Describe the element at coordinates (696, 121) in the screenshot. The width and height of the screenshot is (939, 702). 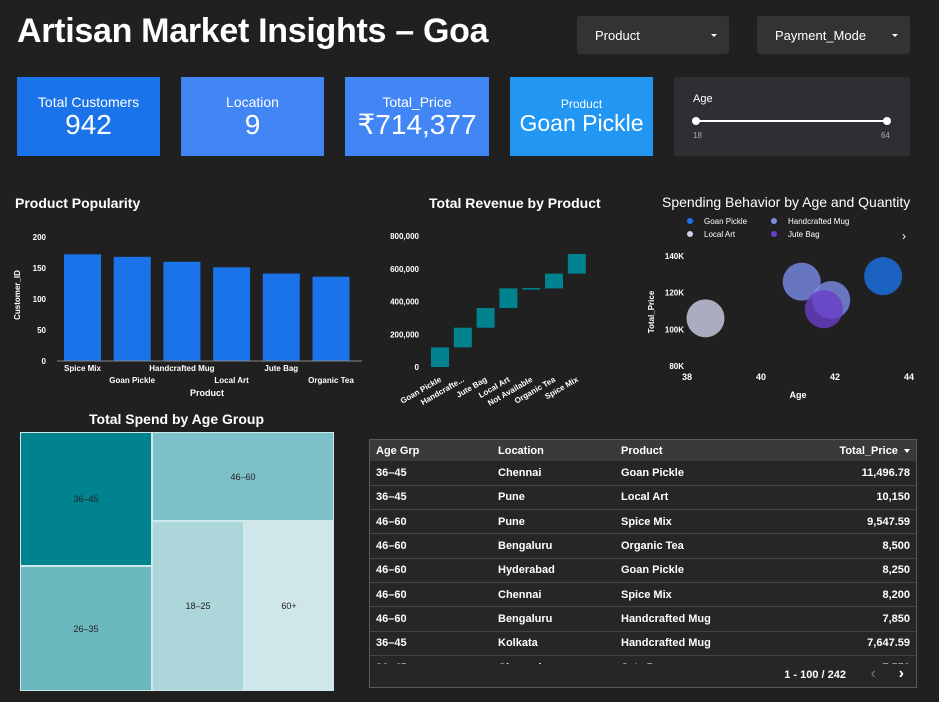
I see `age-slider-min-handle` at that location.